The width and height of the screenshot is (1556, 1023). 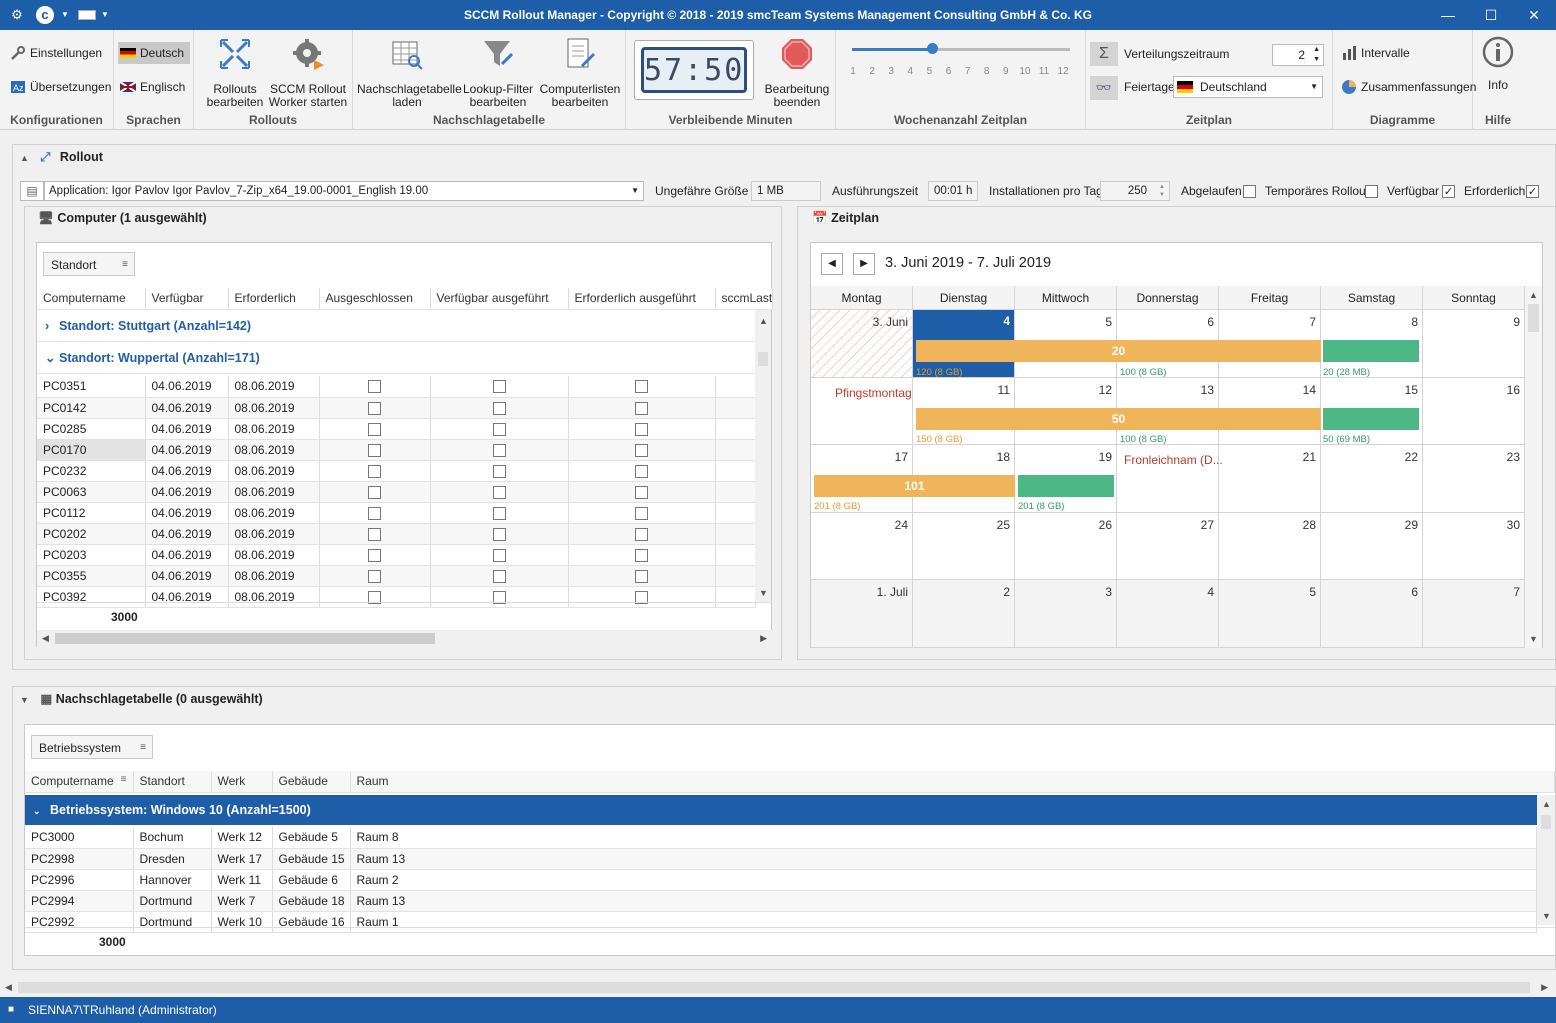 I want to click on column-header: Computername ≡, so click(x=79, y=782).